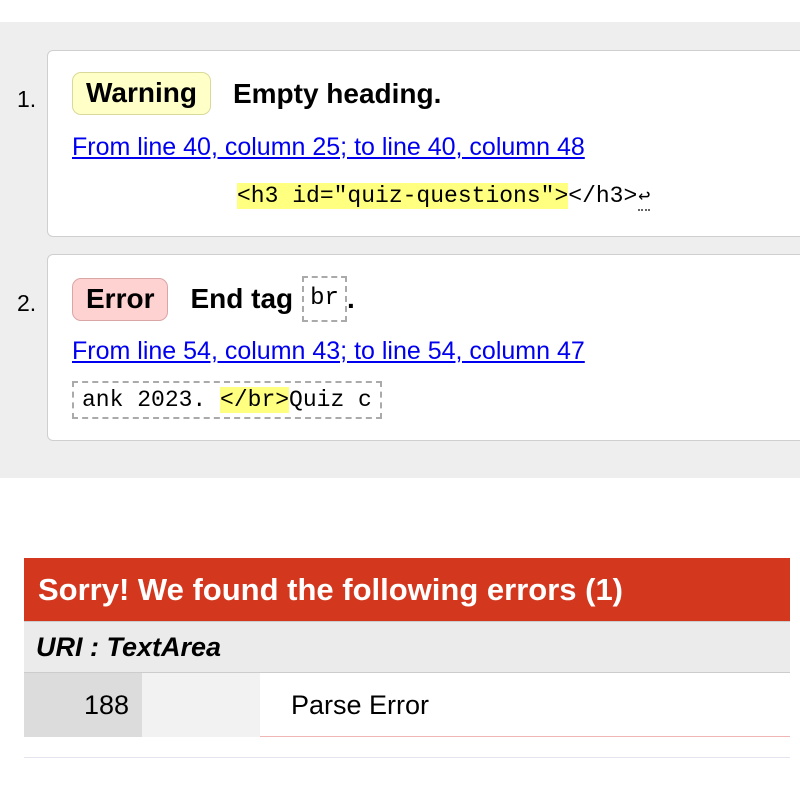 This screenshot has width=800, height=786. I want to click on code-extract: ank 2023. </br>Quiz c, so click(227, 400).